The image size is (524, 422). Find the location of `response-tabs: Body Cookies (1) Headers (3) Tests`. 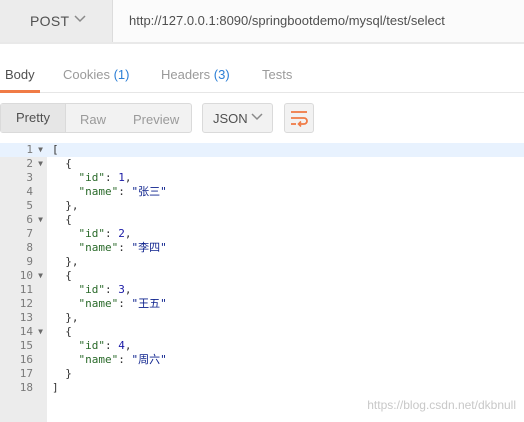

response-tabs: Body Cookies (1) Headers (3) Tests is located at coordinates (262, 74).